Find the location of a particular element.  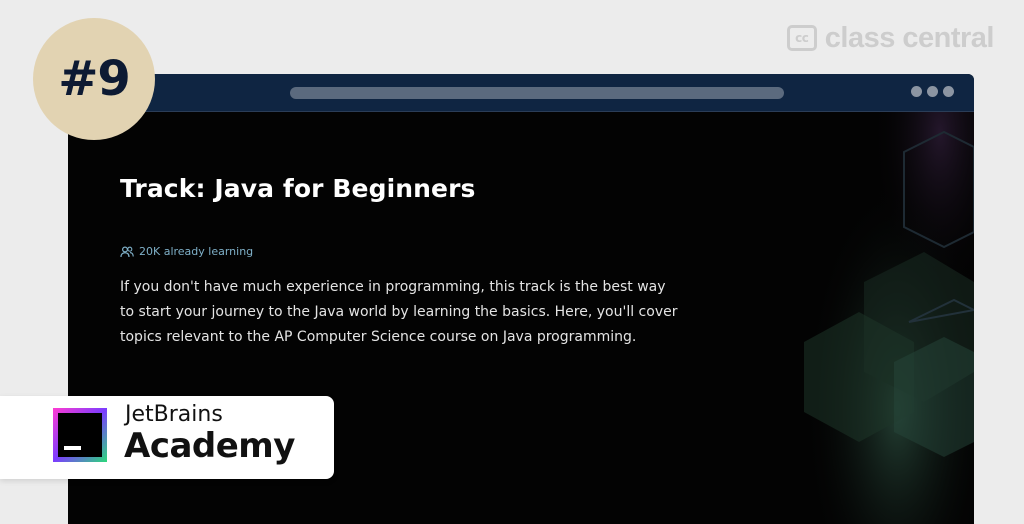

window-controls is located at coordinates (932, 91).